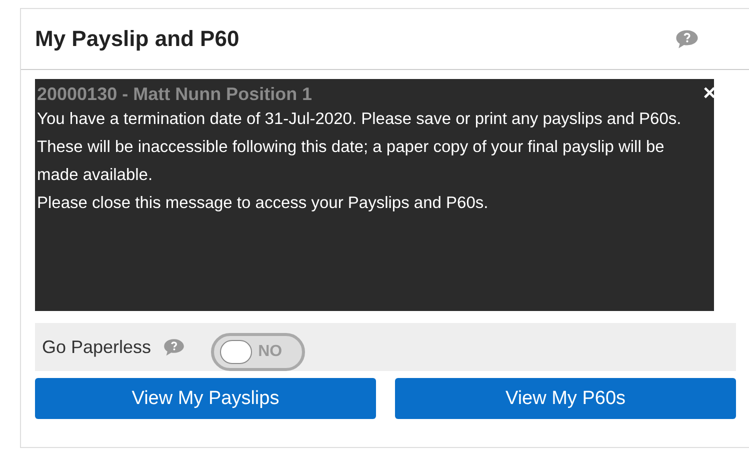  What do you see at coordinates (205, 398) in the screenshot?
I see `view-button: View My Payslips` at bounding box center [205, 398].